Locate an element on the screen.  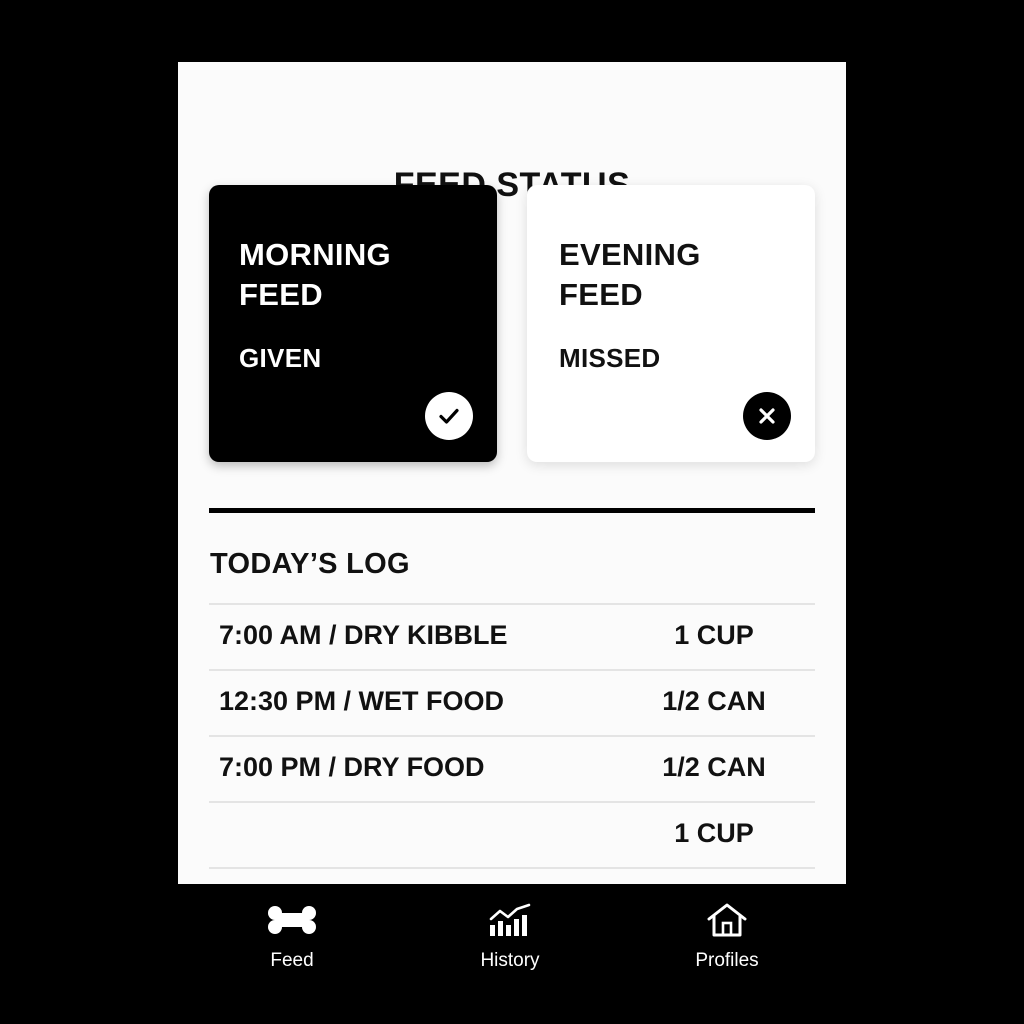
table-row: 12:30 PM / WET FOOD 1/2 CAN is located at coordinates (512, 702).